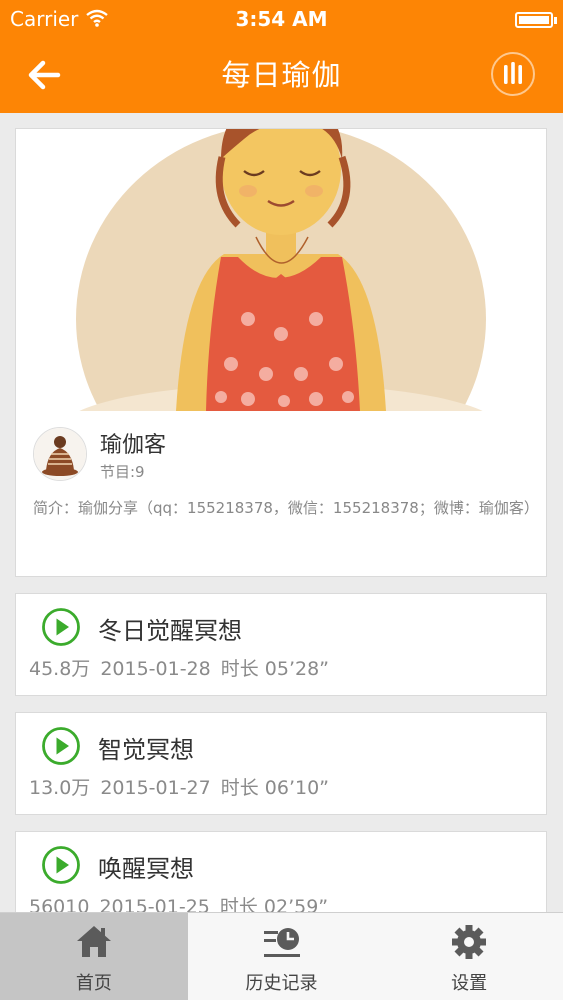 The image size is (563, 1000). Describe the element at coordinates (275, 669) in the screenshot. I see `track-duration: 时长 05’28”` at that location.